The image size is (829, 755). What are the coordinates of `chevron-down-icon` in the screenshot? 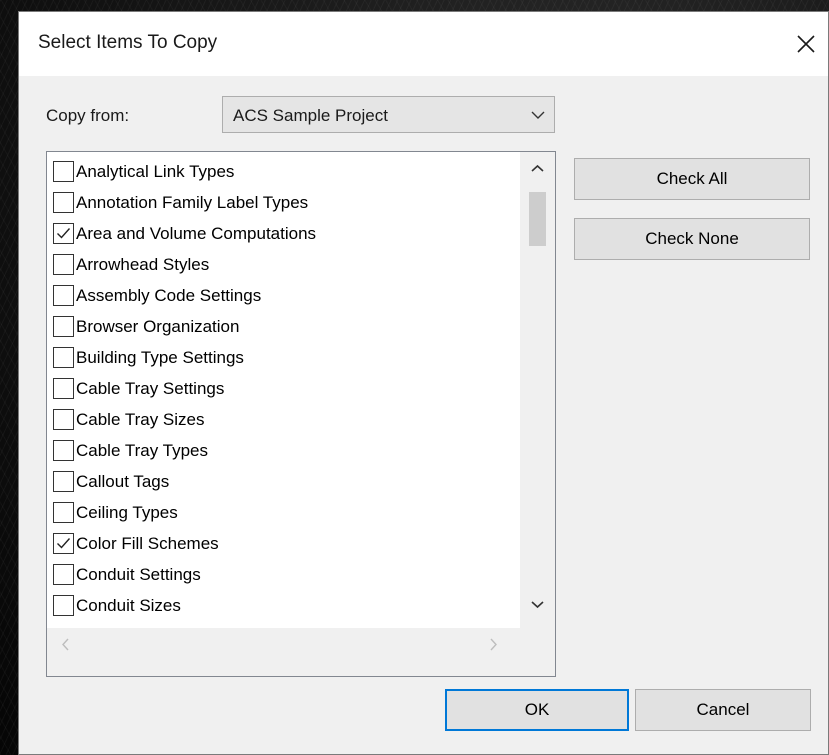 It's located at (538, 115).